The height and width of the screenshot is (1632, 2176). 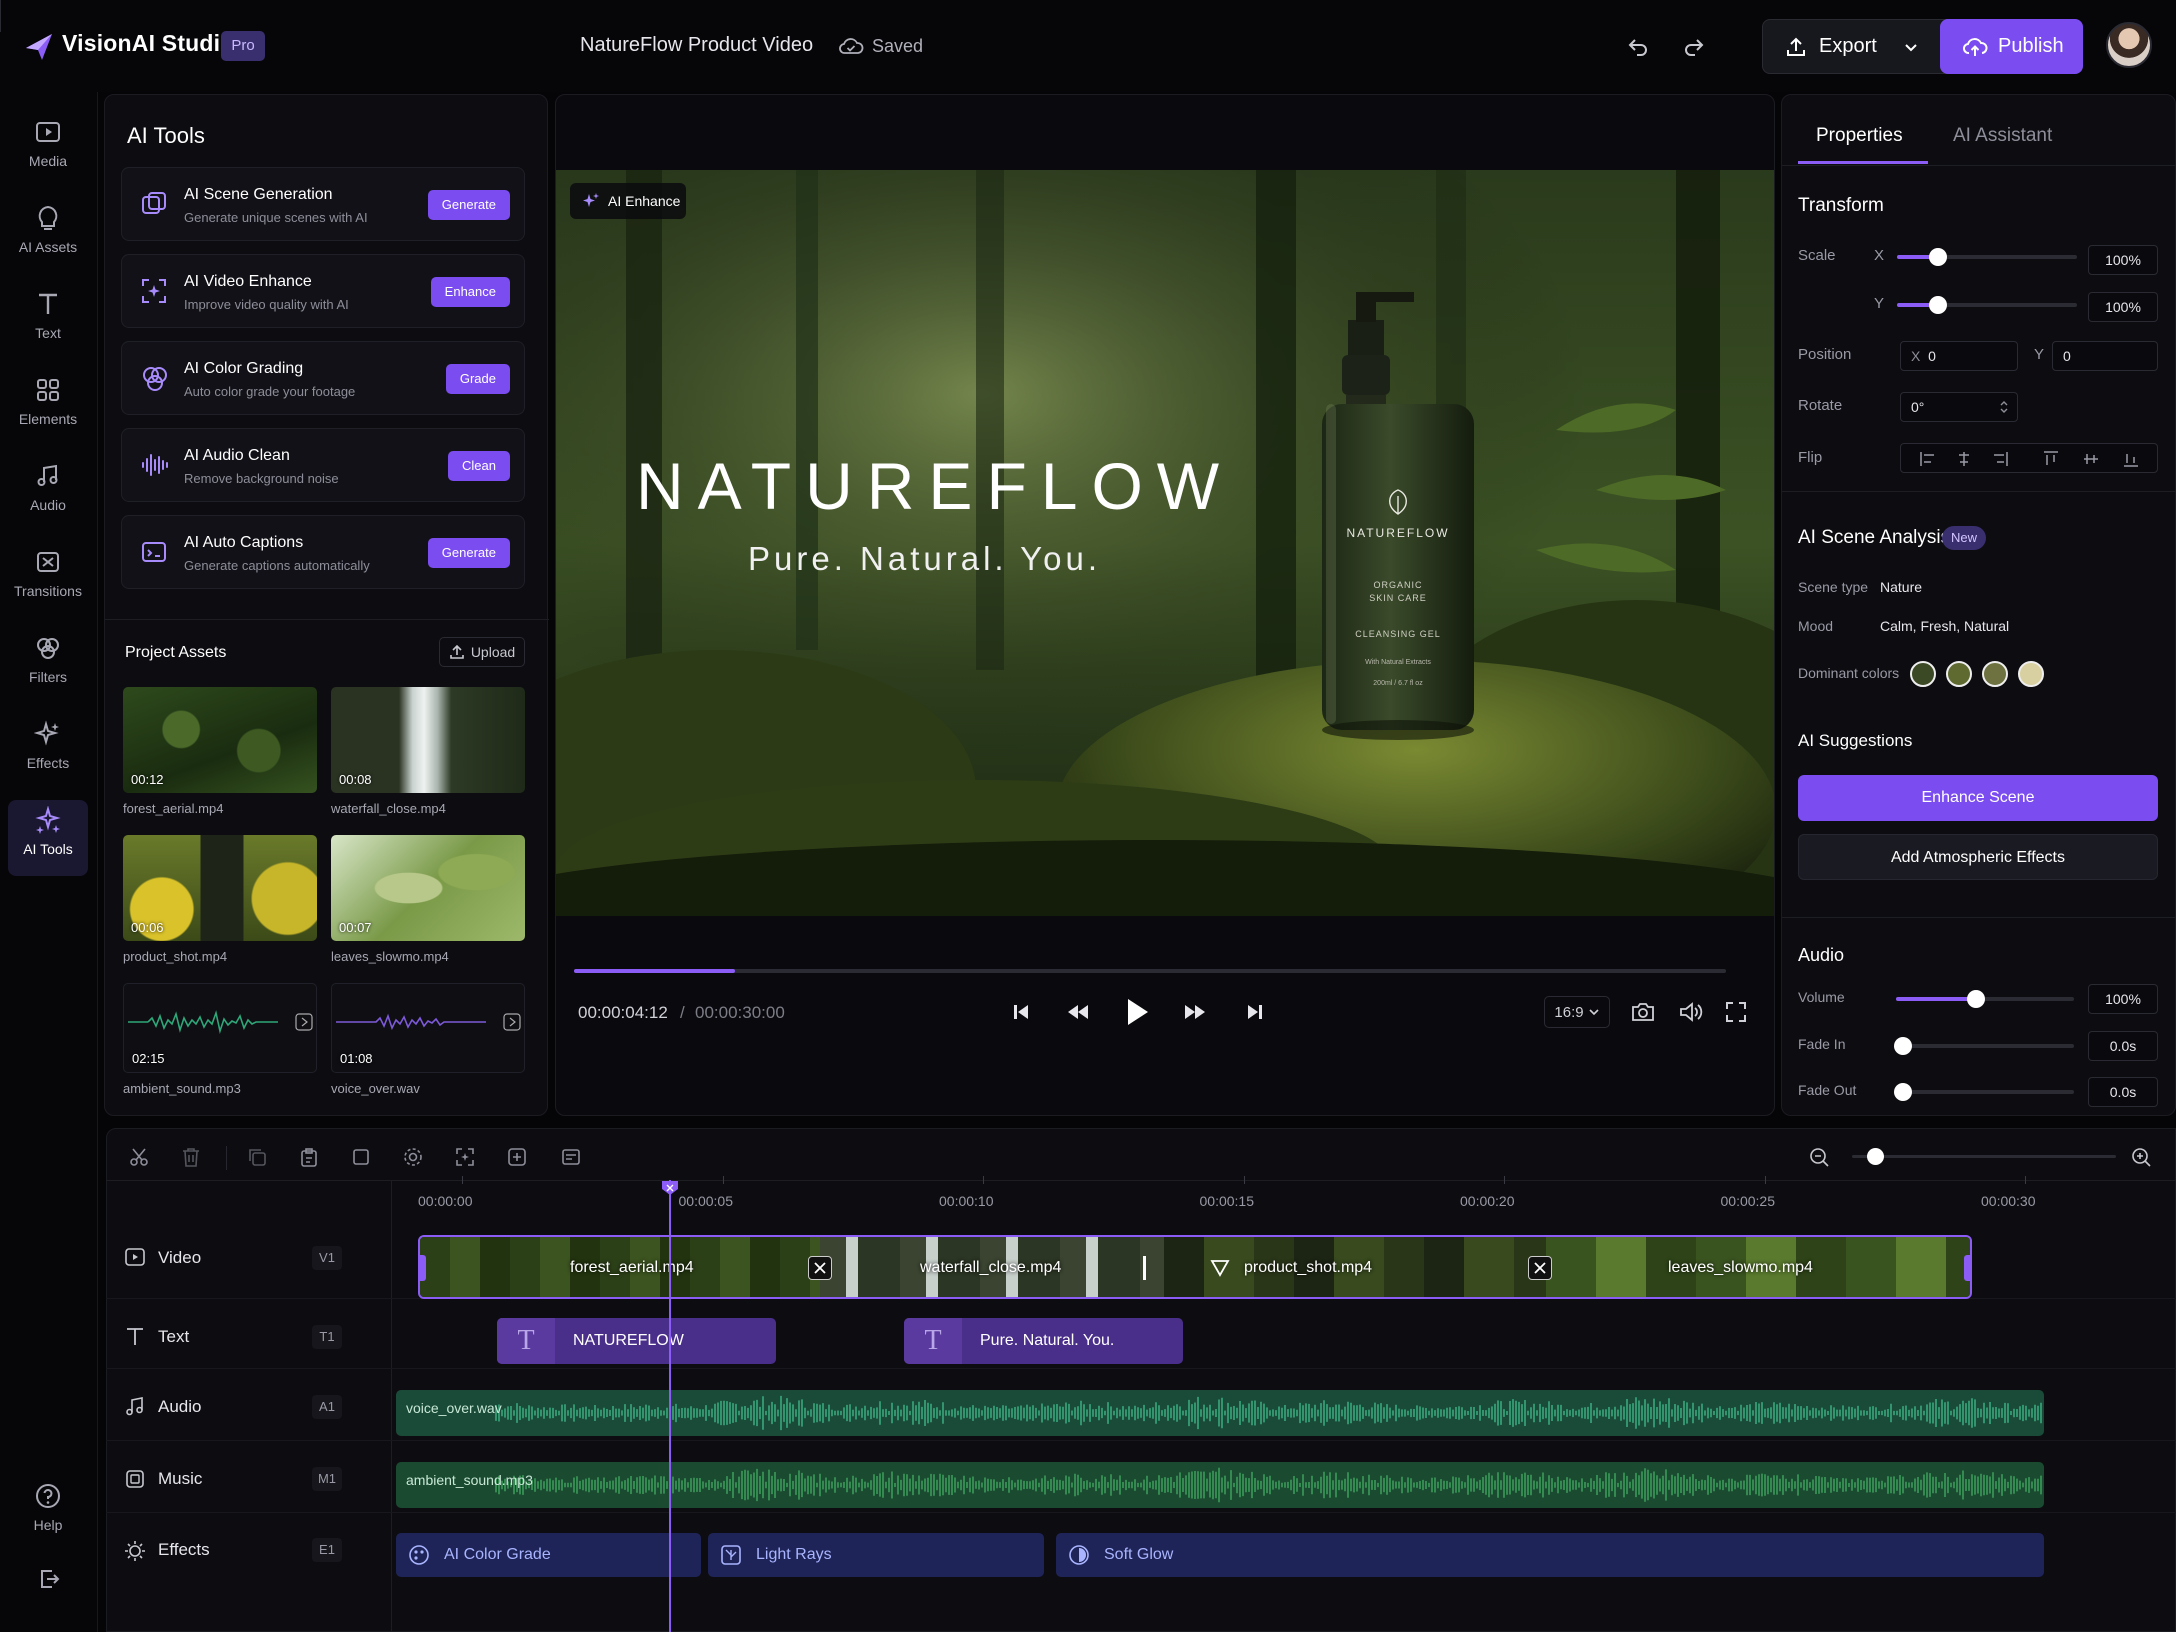 What do you see at coordinates (1150, 971) in the screenshot?
I see `playback-scrubber` at bounding box center [1150, 971].